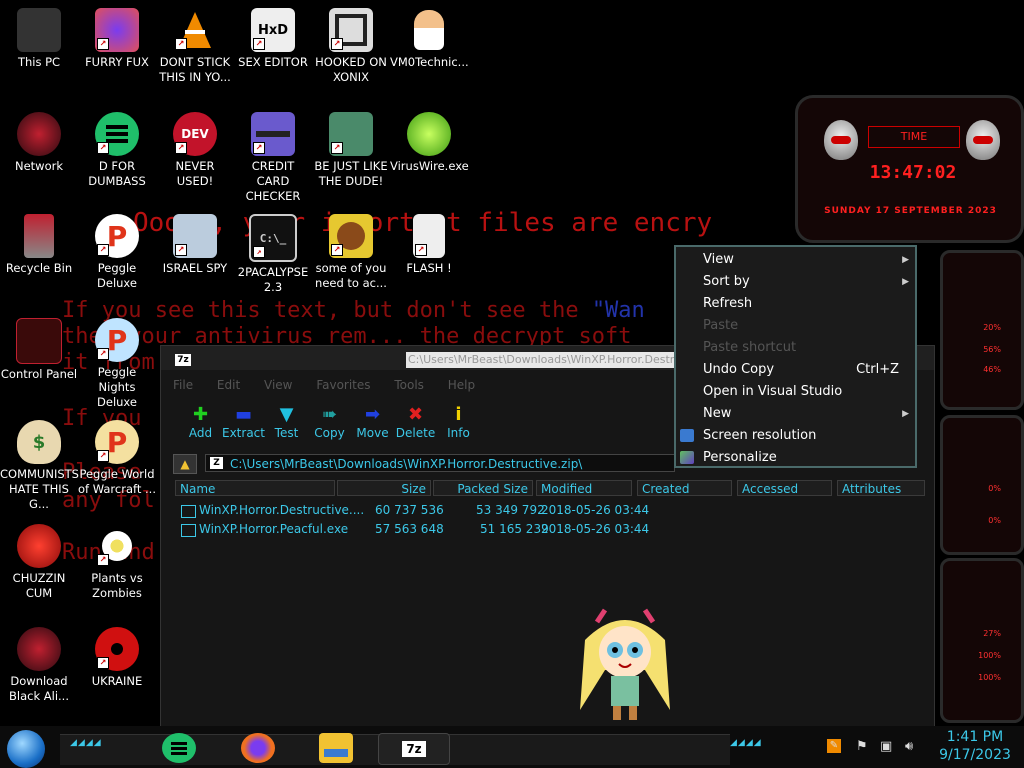 The height and width of the screenshot is (768, 1024). Describe the element at coordinates (195, 236) in the screenshot. I see `remote-desktop-icon: ↗` at that location.